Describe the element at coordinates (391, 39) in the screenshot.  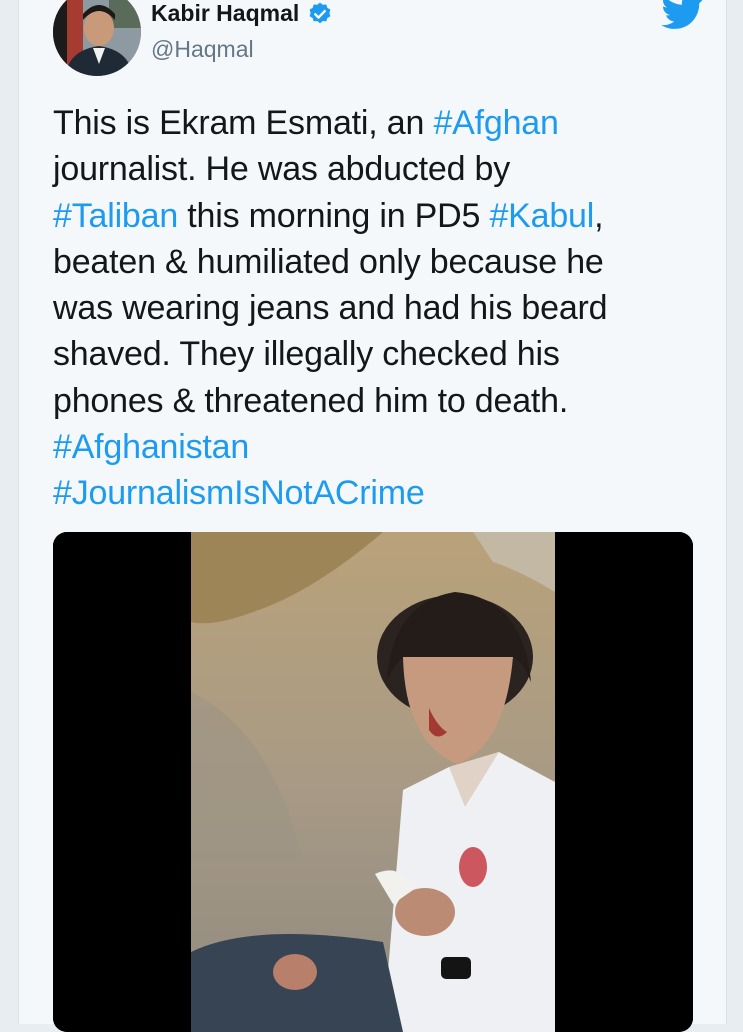
I see `tweet-header: Kabir Haqmal @Haqmal` at that location.